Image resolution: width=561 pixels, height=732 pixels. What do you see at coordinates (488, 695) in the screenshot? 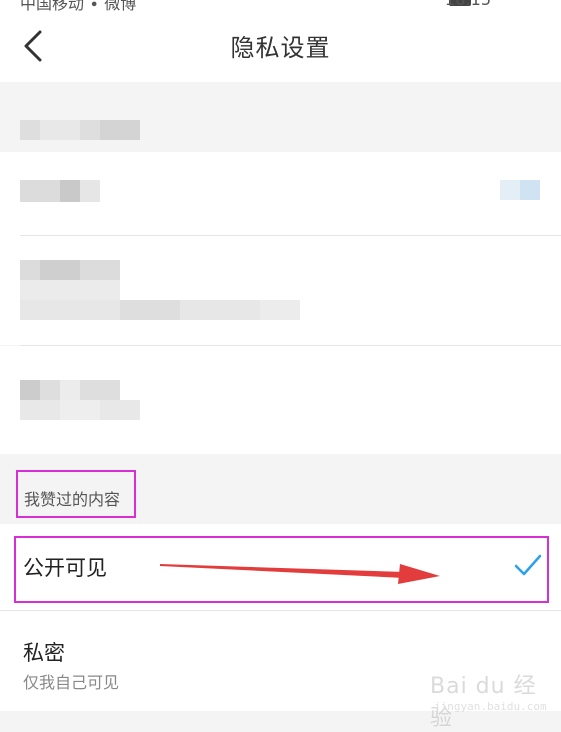
I see `baidu-watermark: Bai du 经验 jingyan.baidu.com` at bounding box center [488, 695].